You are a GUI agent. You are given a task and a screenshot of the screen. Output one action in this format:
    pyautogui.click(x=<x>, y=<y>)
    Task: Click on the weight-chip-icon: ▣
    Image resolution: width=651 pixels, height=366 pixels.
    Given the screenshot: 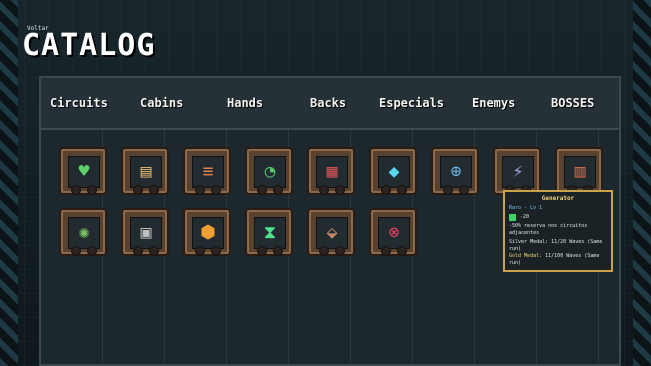 What is the action you would take?
    pyautogui.click(x=146, y=232)
    